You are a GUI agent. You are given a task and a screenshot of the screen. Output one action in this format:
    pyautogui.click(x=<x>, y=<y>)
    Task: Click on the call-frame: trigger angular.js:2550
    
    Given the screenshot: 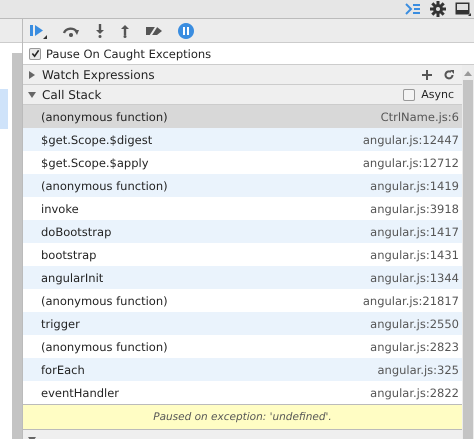 What is the action you would take?
    pyautogui.click(x=242, y=323)
    